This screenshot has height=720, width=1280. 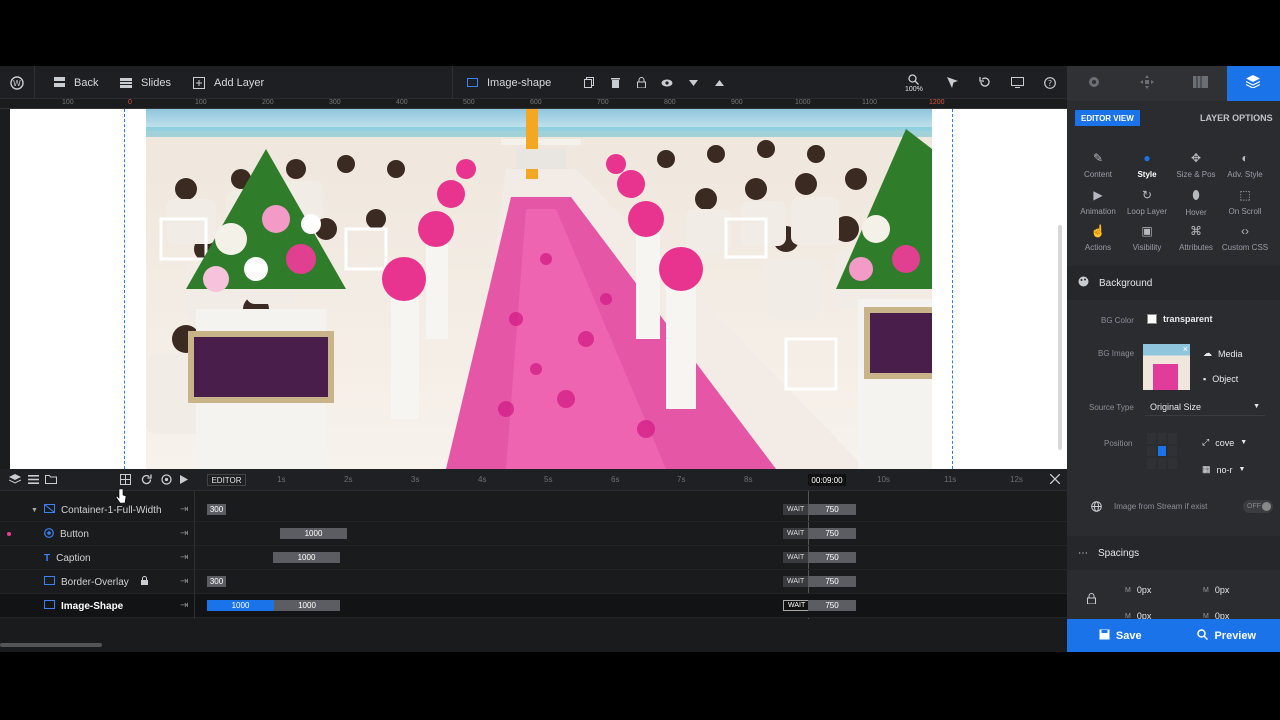 What do you see at coordinates (1120, 635) in the screenshot?
I see `save-button: Save` at bounding box center [1120, 635].